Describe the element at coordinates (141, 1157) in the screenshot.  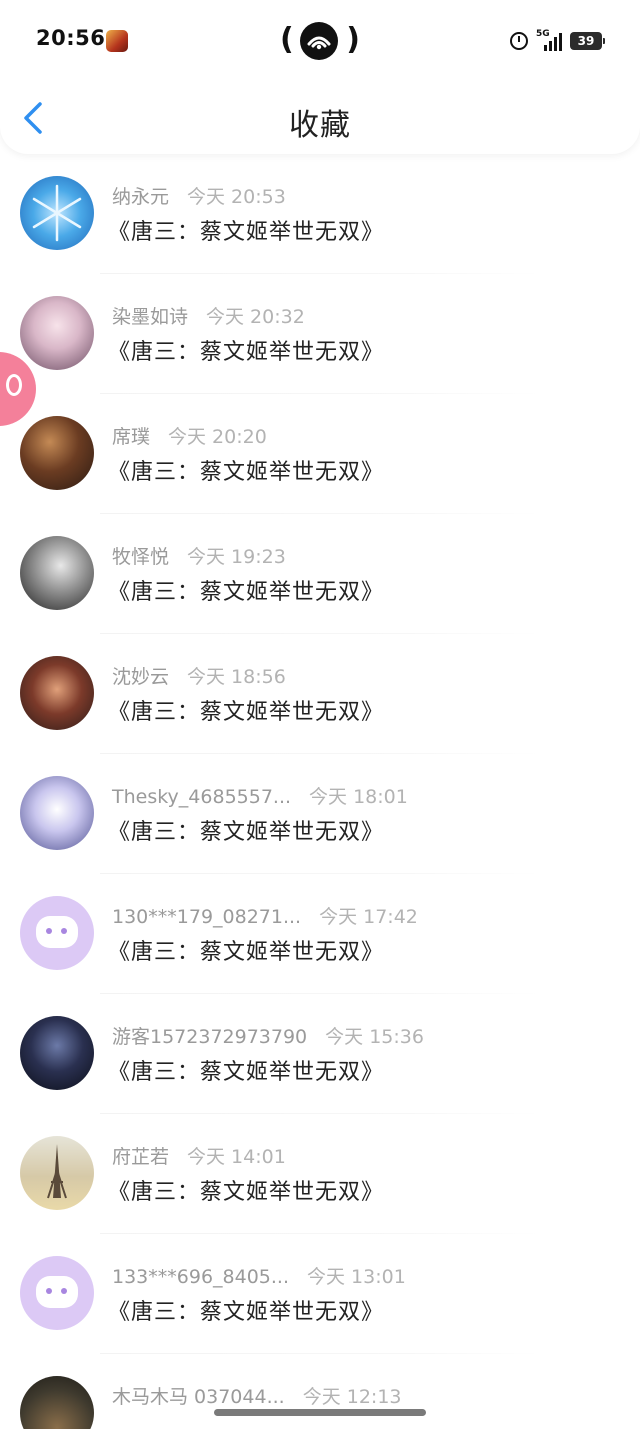
I see `username: 府芷若` at that location.